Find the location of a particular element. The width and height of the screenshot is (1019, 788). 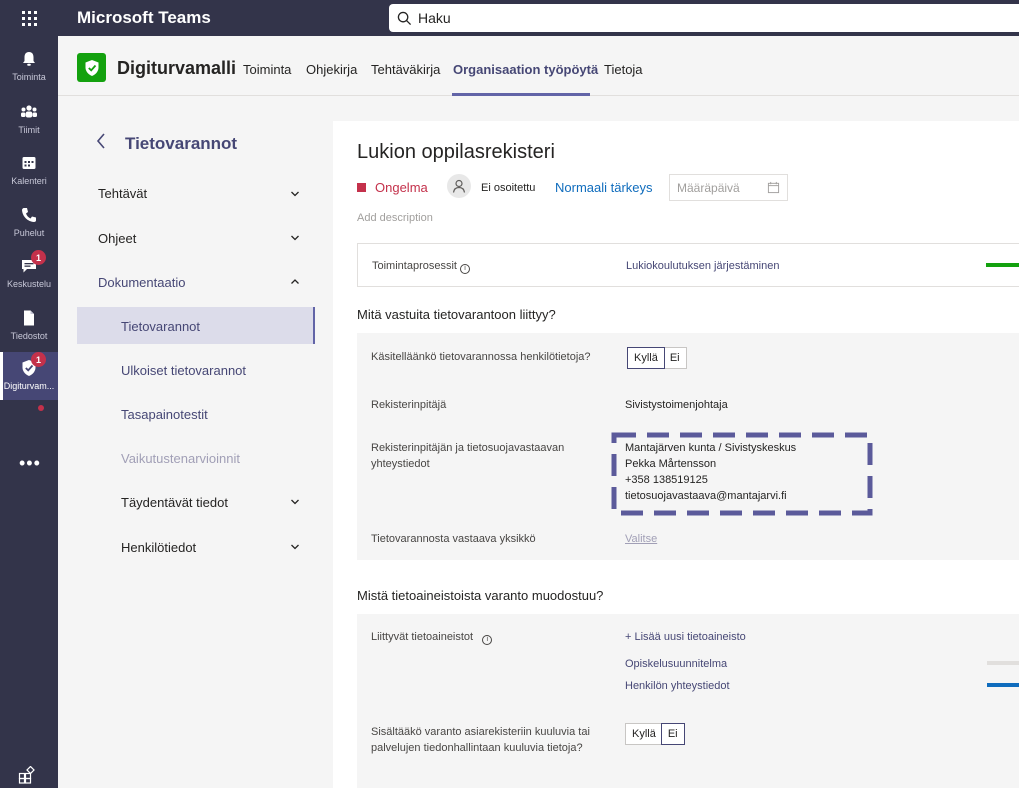

due-date-placeholder: Määräpäivä is located at coordinates (708, 187).